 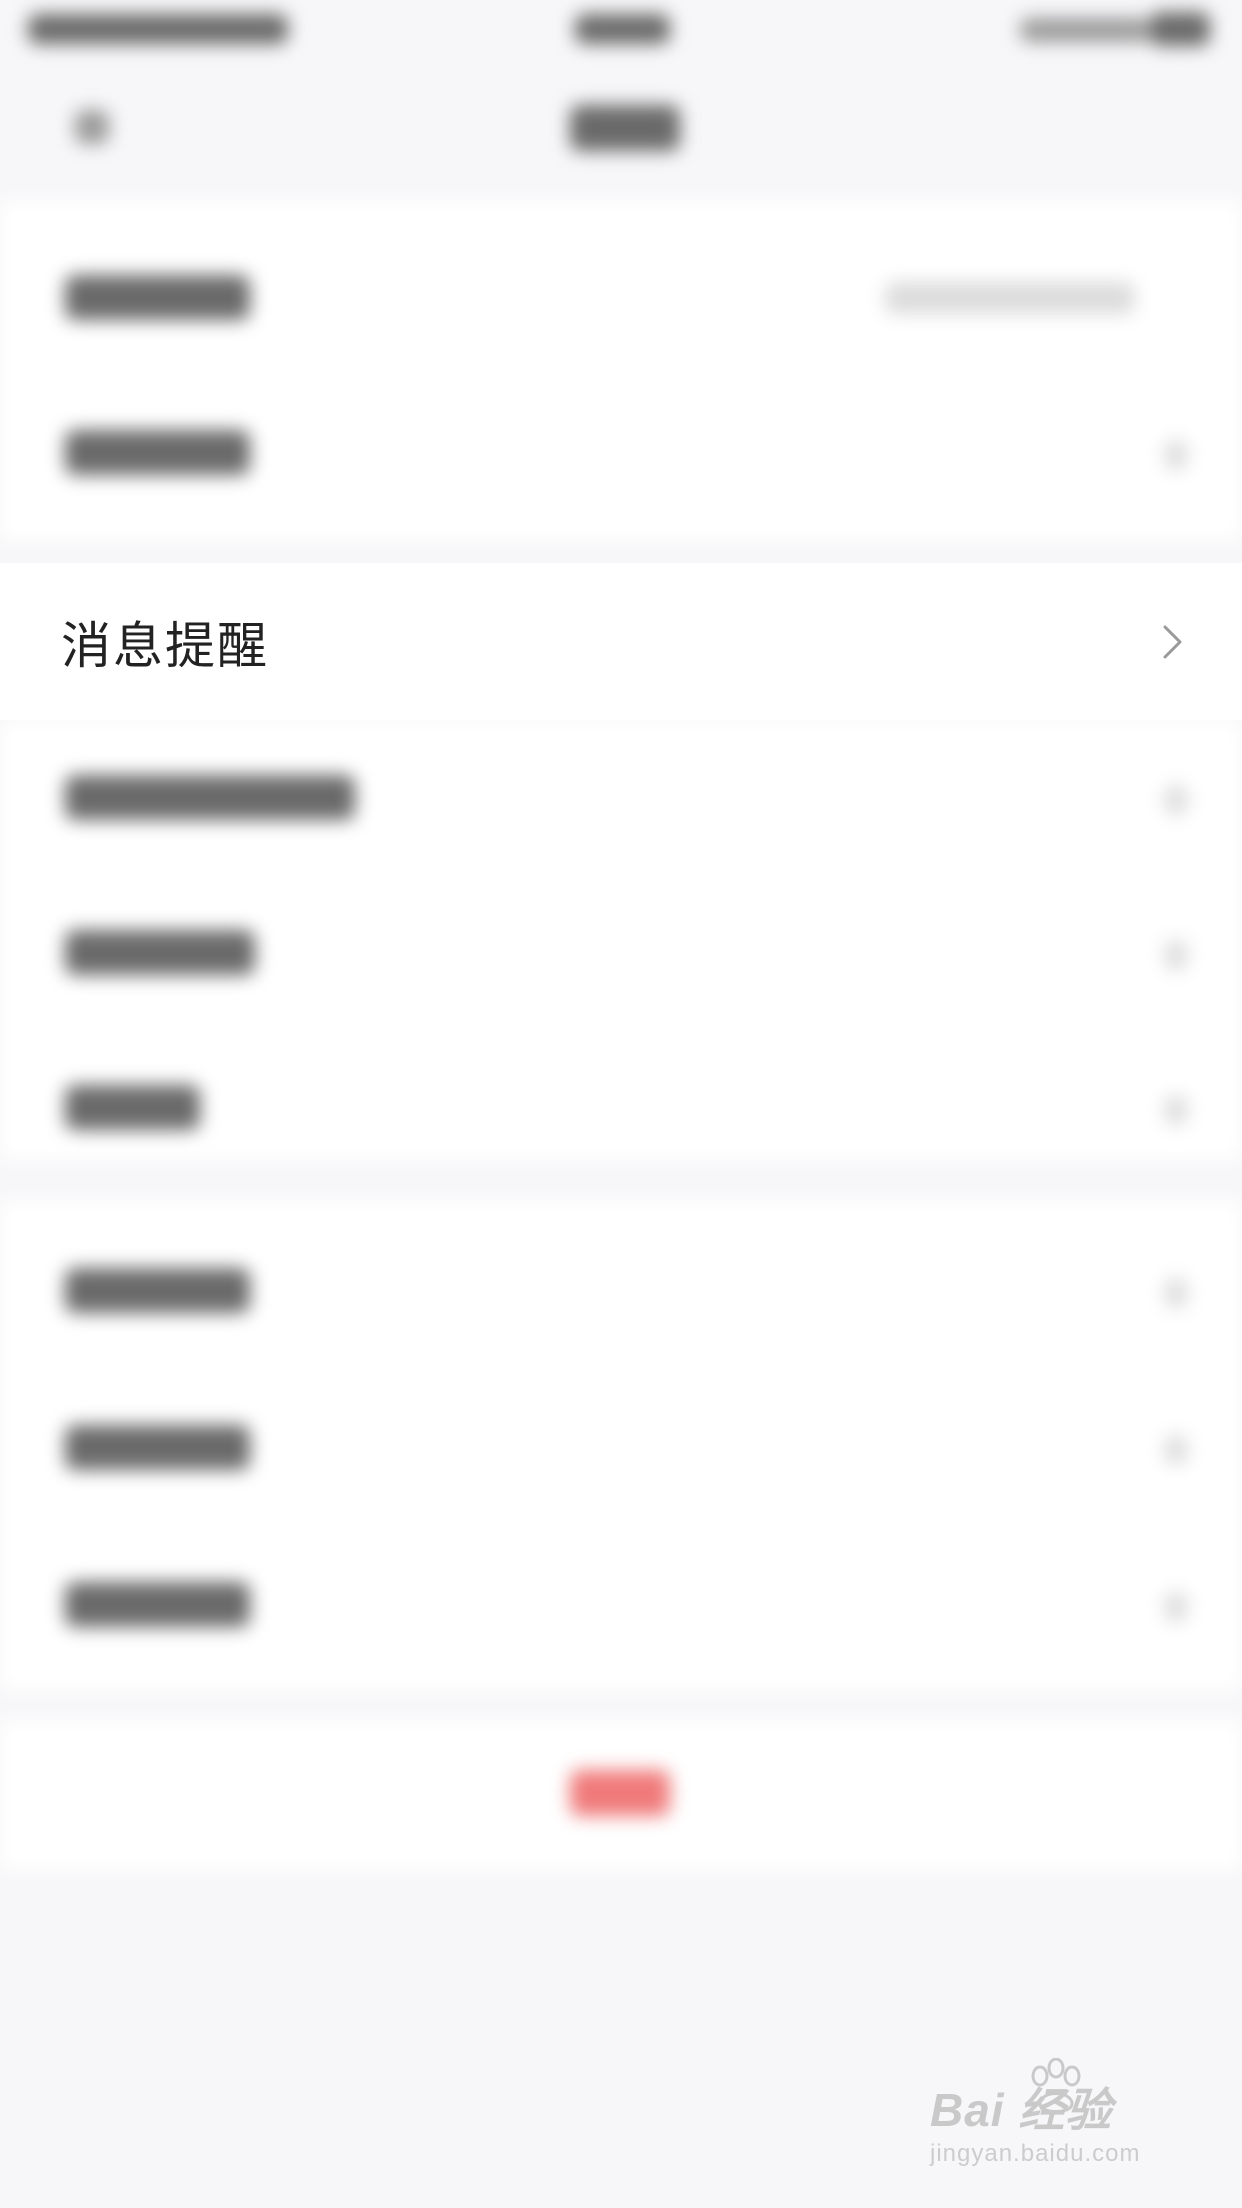 I want to click on row-1-value-blur, so click(x=1010, y=298).